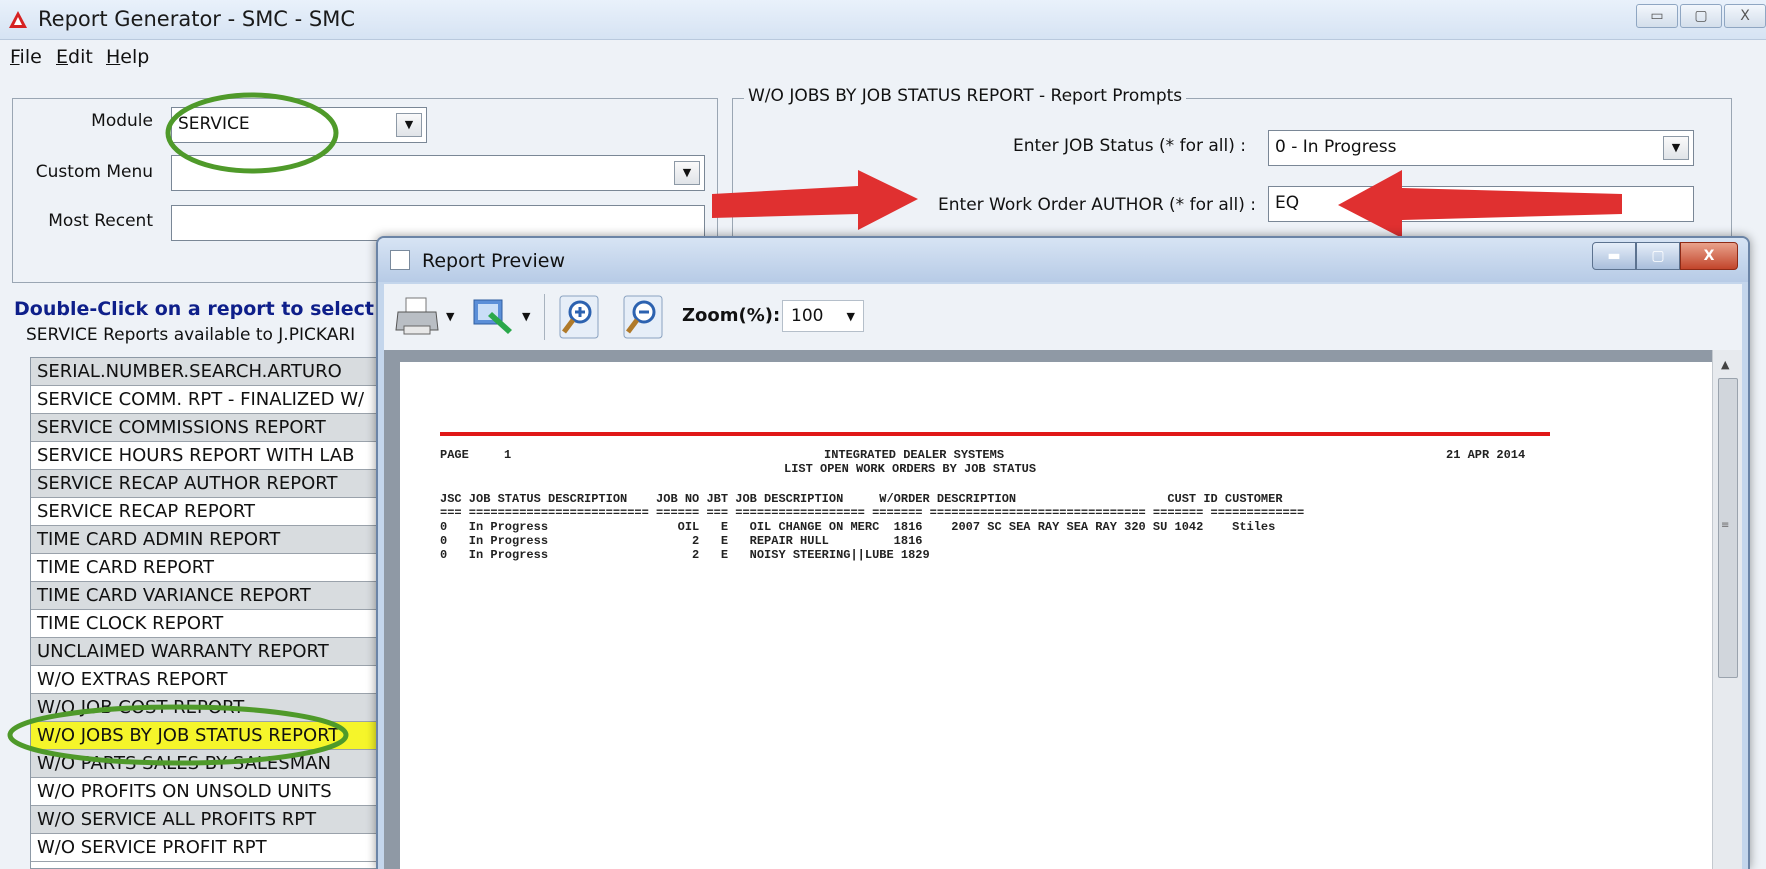 Image resolution: width=1766 pixels, height=869 pixels. What do you see at coordinates (883, 20) in the screenshot?
I see `title-bar: Report Generator - SMC - SMC ▭ ▢ X` at bounding box center [883, 20].